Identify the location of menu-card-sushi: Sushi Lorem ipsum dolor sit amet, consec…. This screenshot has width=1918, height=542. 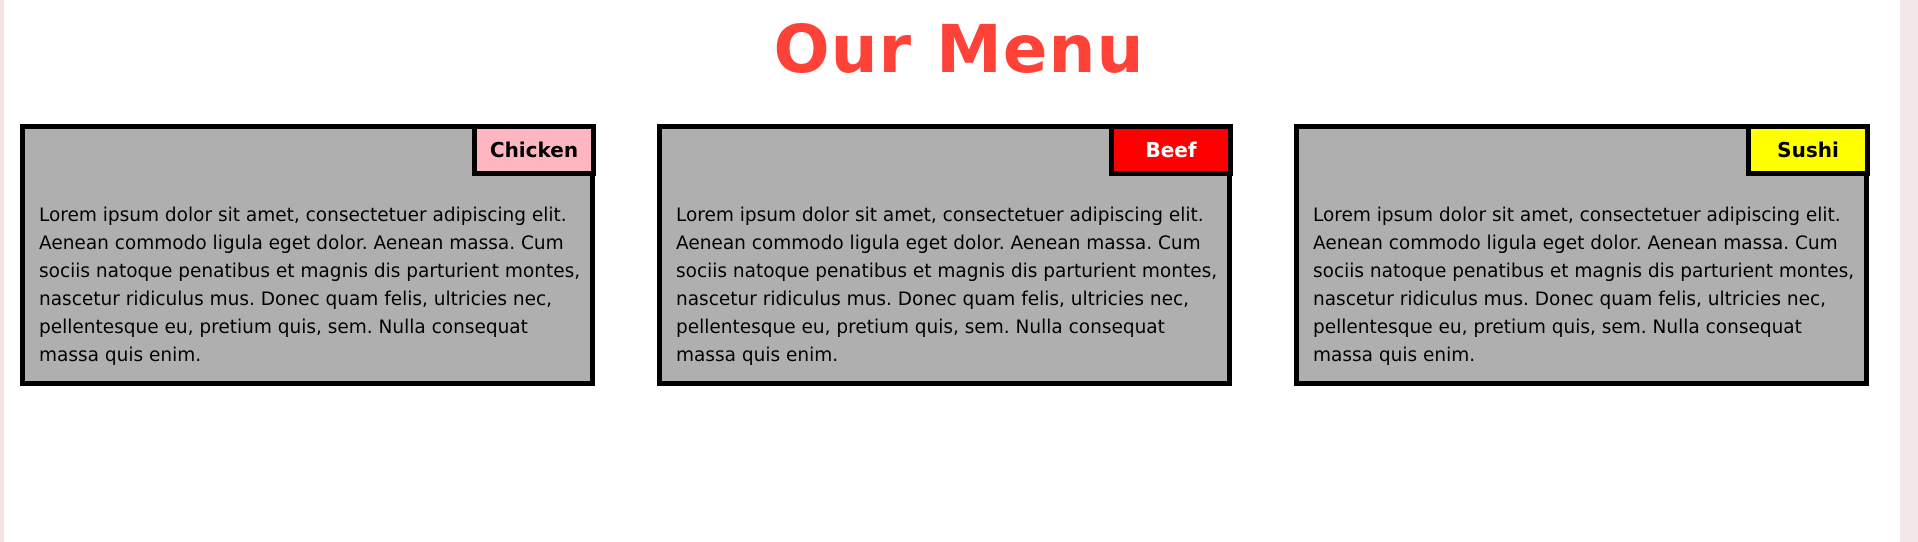
(1582, 255).